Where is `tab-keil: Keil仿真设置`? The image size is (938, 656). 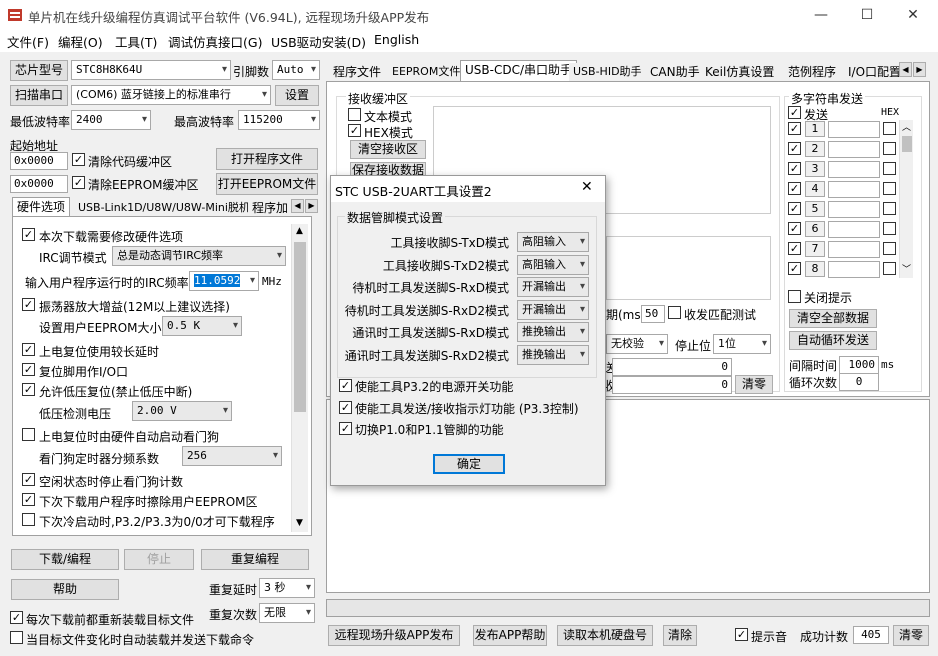 tab-keil: Keil仿真设置 is located at coordinates (740, 73).